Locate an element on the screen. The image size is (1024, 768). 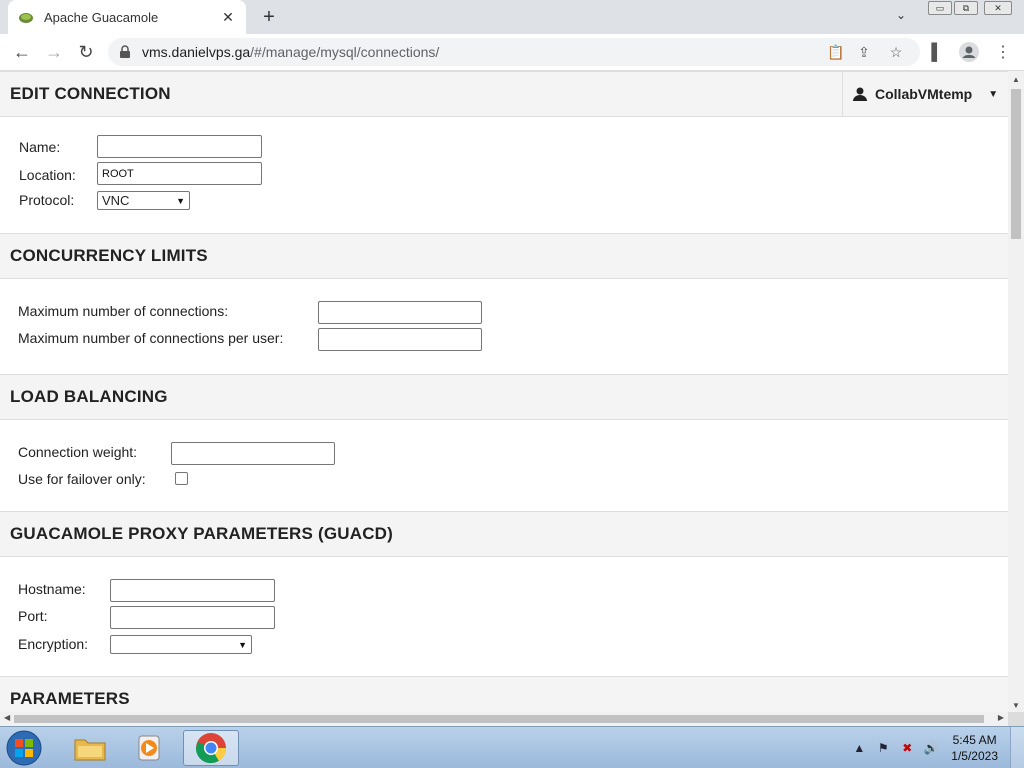
media-player-icon is located at coordinates (149, 748).